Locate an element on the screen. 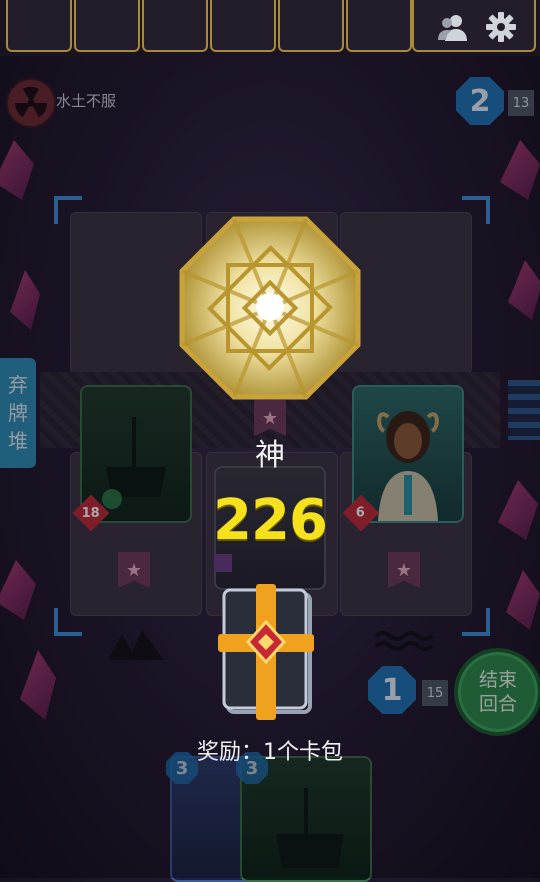  reward-text: 奖励：1个卡包 is located at coordinates (270, 752).